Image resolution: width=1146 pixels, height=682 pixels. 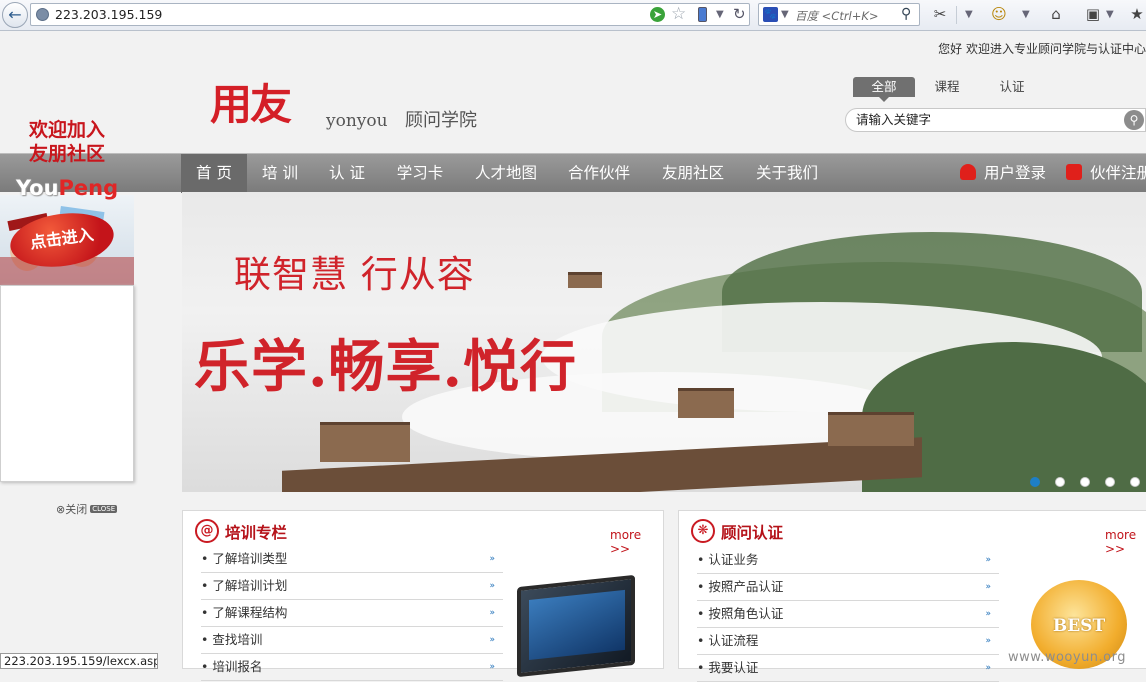 What do you see at coordinates (1134, 120) in the screenshot?
I see `search-button: ⚲` at bounding box center [1134, 120].